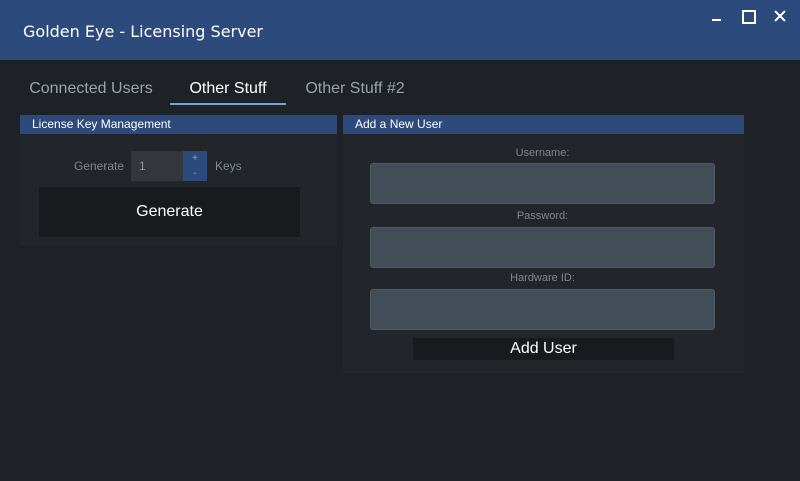  I want to click on window-title: Golden Eye - Licensing Server, so click(143, 31).